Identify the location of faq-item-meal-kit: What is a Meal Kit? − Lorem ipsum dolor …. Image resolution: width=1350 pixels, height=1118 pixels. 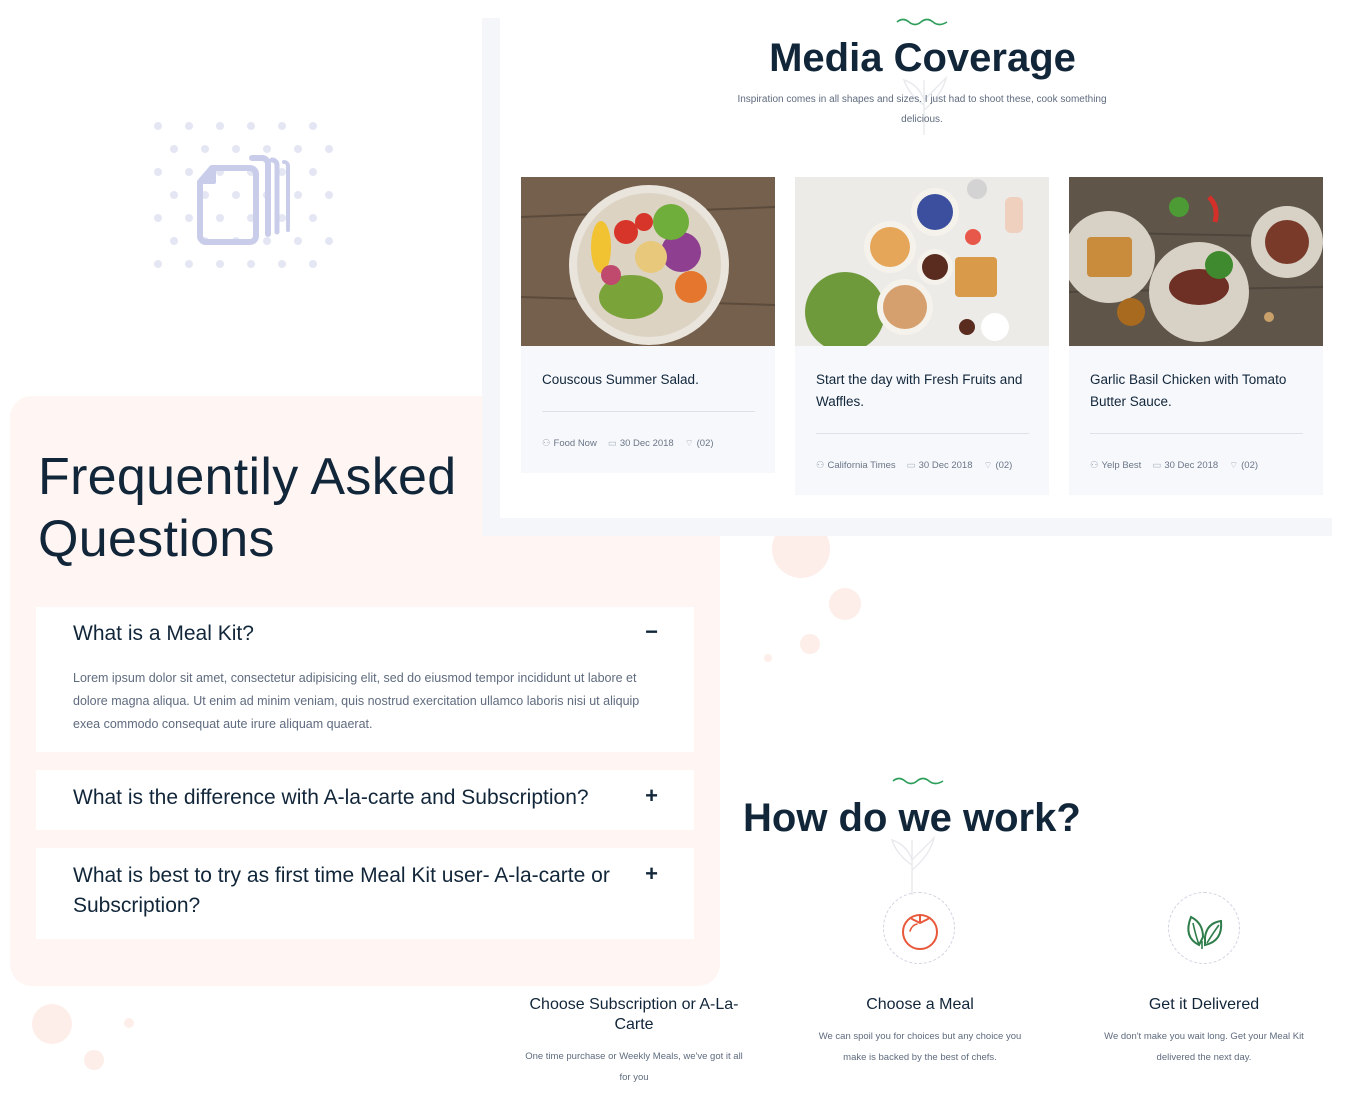
(365, 679).